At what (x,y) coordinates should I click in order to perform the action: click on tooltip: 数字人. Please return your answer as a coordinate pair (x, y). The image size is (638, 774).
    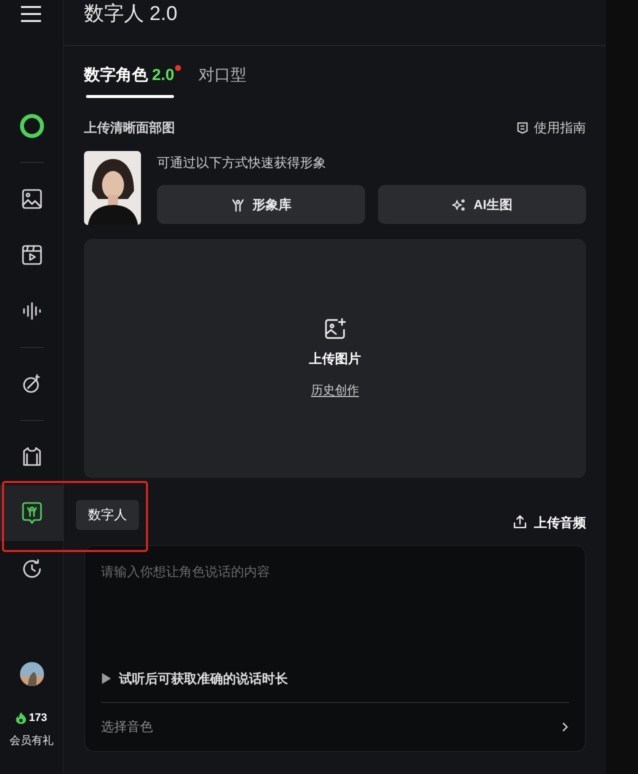
    Looking at the image, I should click on (107, 515).